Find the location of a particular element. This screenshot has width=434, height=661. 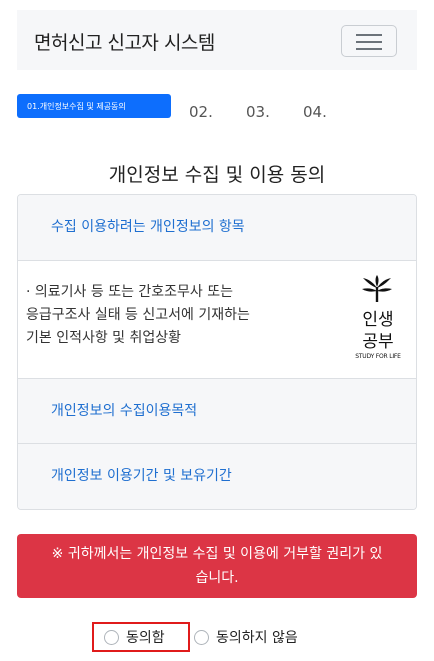

page-title: 개인정보 수집 및 이용 동의 is located at coordinates (217, 175).